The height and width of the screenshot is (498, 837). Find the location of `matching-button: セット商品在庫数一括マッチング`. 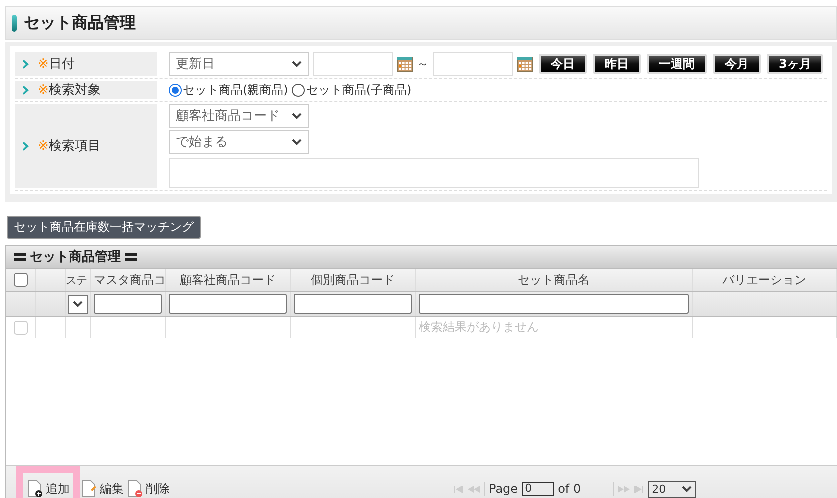

matching-button: セット商品在庫数一括マッチング is located at coordinates (104, 227).